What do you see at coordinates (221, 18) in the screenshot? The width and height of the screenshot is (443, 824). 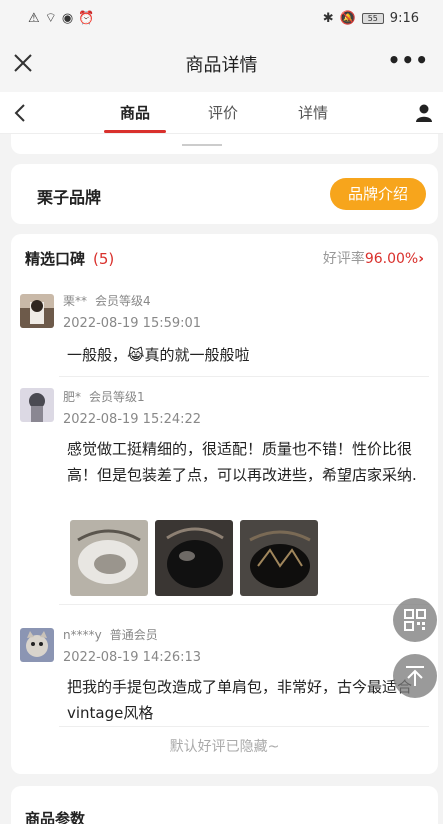 I see `status-bar: ⚠ ⌔ ◉ ⏰ ✱ 🔕 55 9:16` at bounding box center [221, 18].